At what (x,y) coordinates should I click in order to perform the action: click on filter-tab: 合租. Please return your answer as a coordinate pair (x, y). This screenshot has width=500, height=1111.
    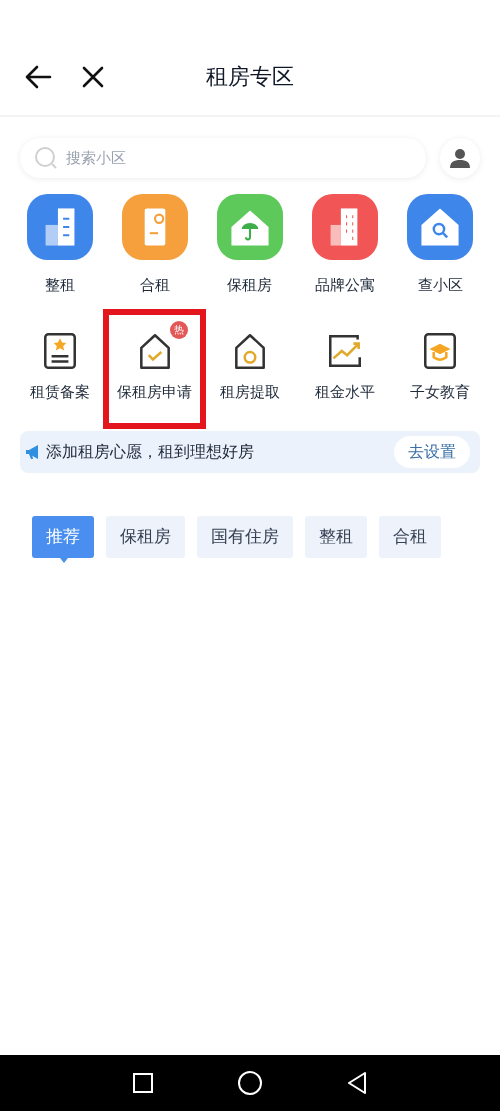
    Looking at the image, I should click on (410, 537).